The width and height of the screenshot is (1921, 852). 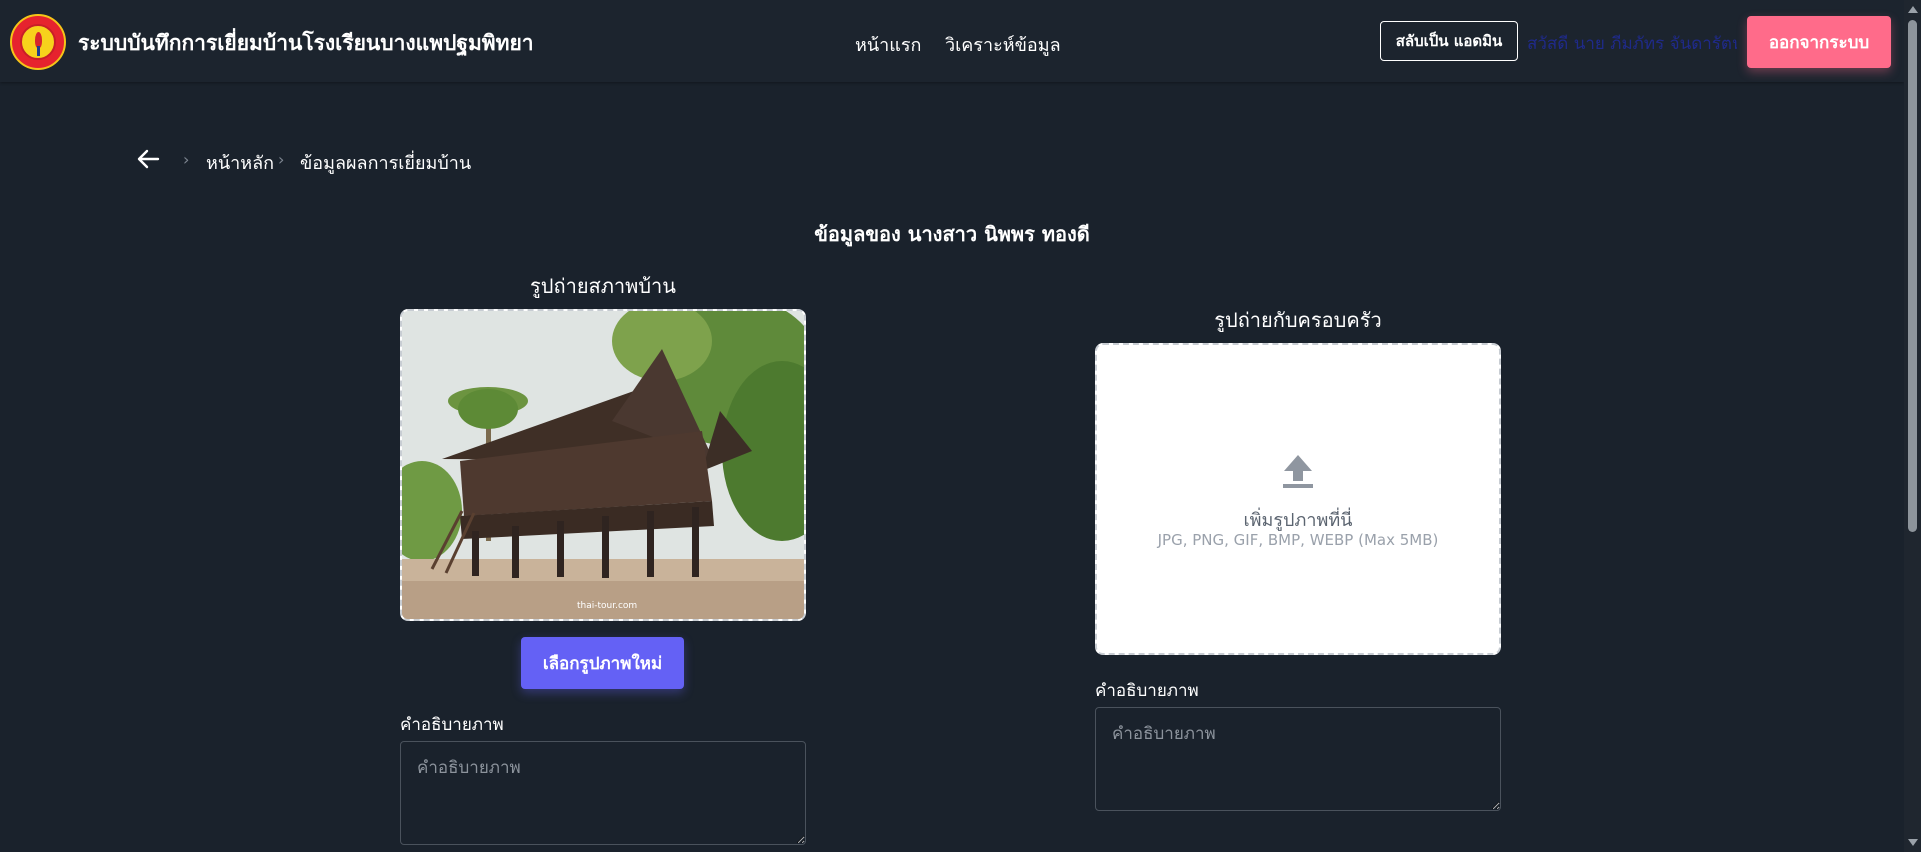 I want to click on user-greeting: สวัสดี นาย ภีมภัทร จันดารัตน์, so click(x=1632, y=44).